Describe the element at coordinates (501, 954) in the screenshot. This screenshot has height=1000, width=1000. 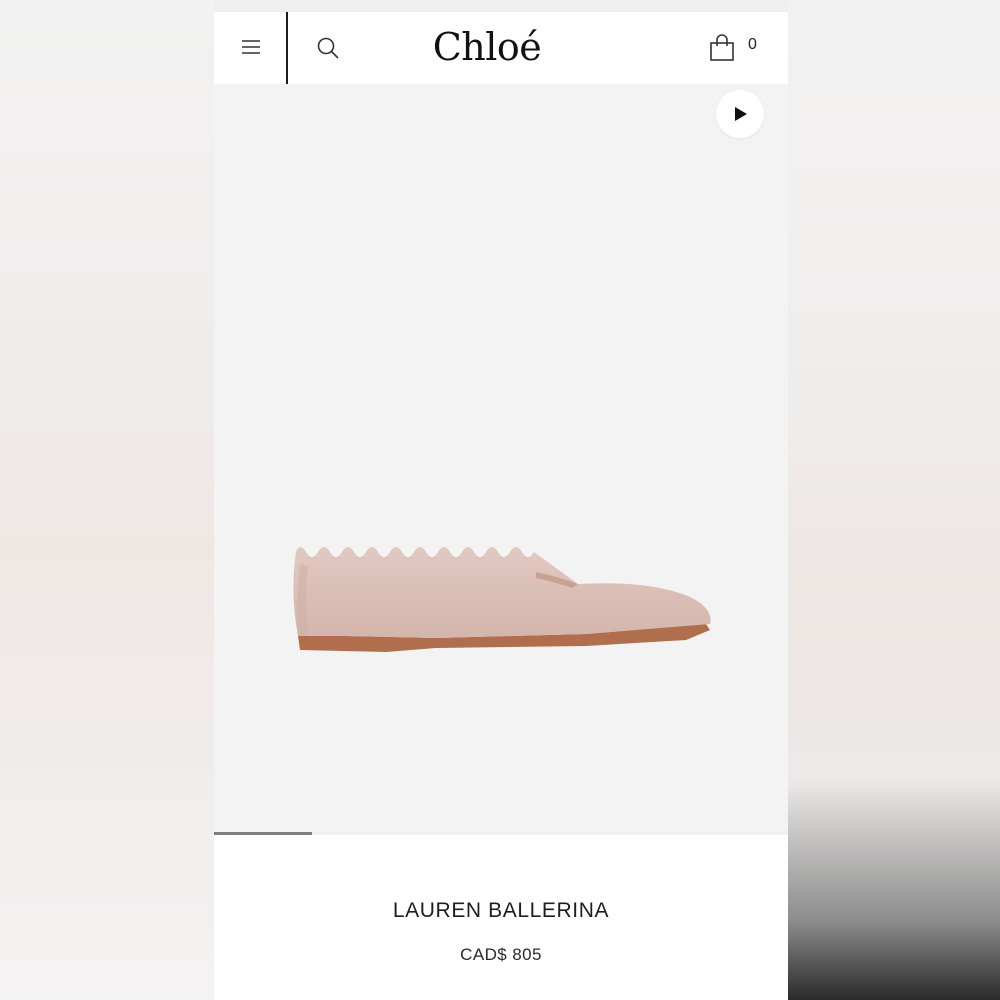
I see `product-price: CAD$ 805` at that location.